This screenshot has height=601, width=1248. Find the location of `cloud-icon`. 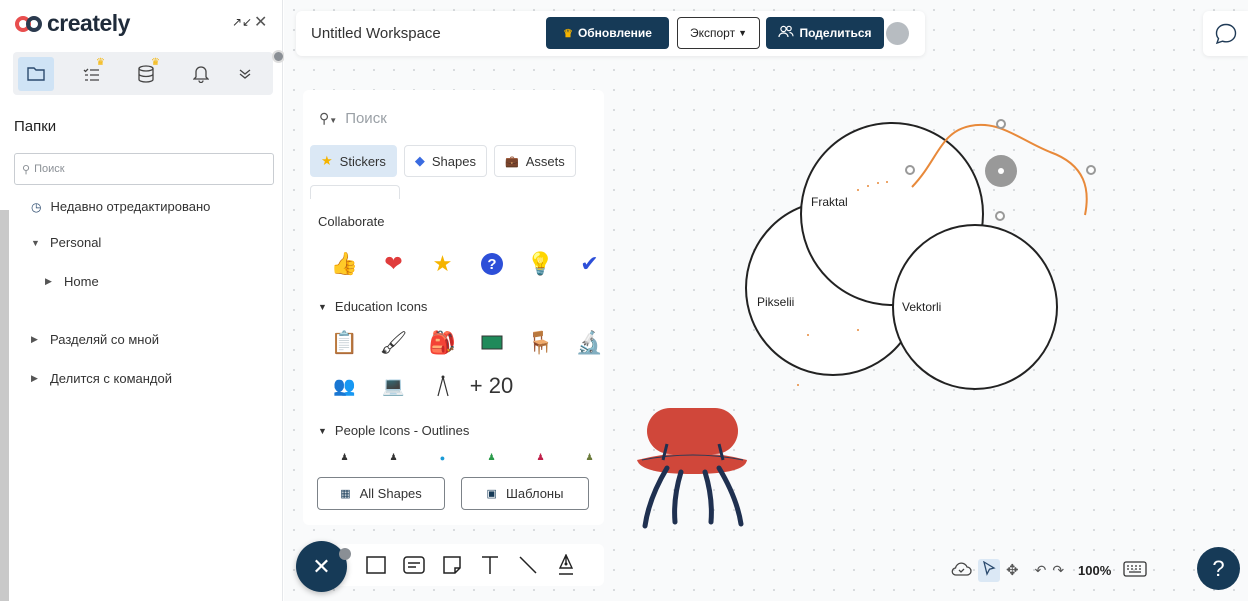

cloud-icon is located at coordinates (961, 570).